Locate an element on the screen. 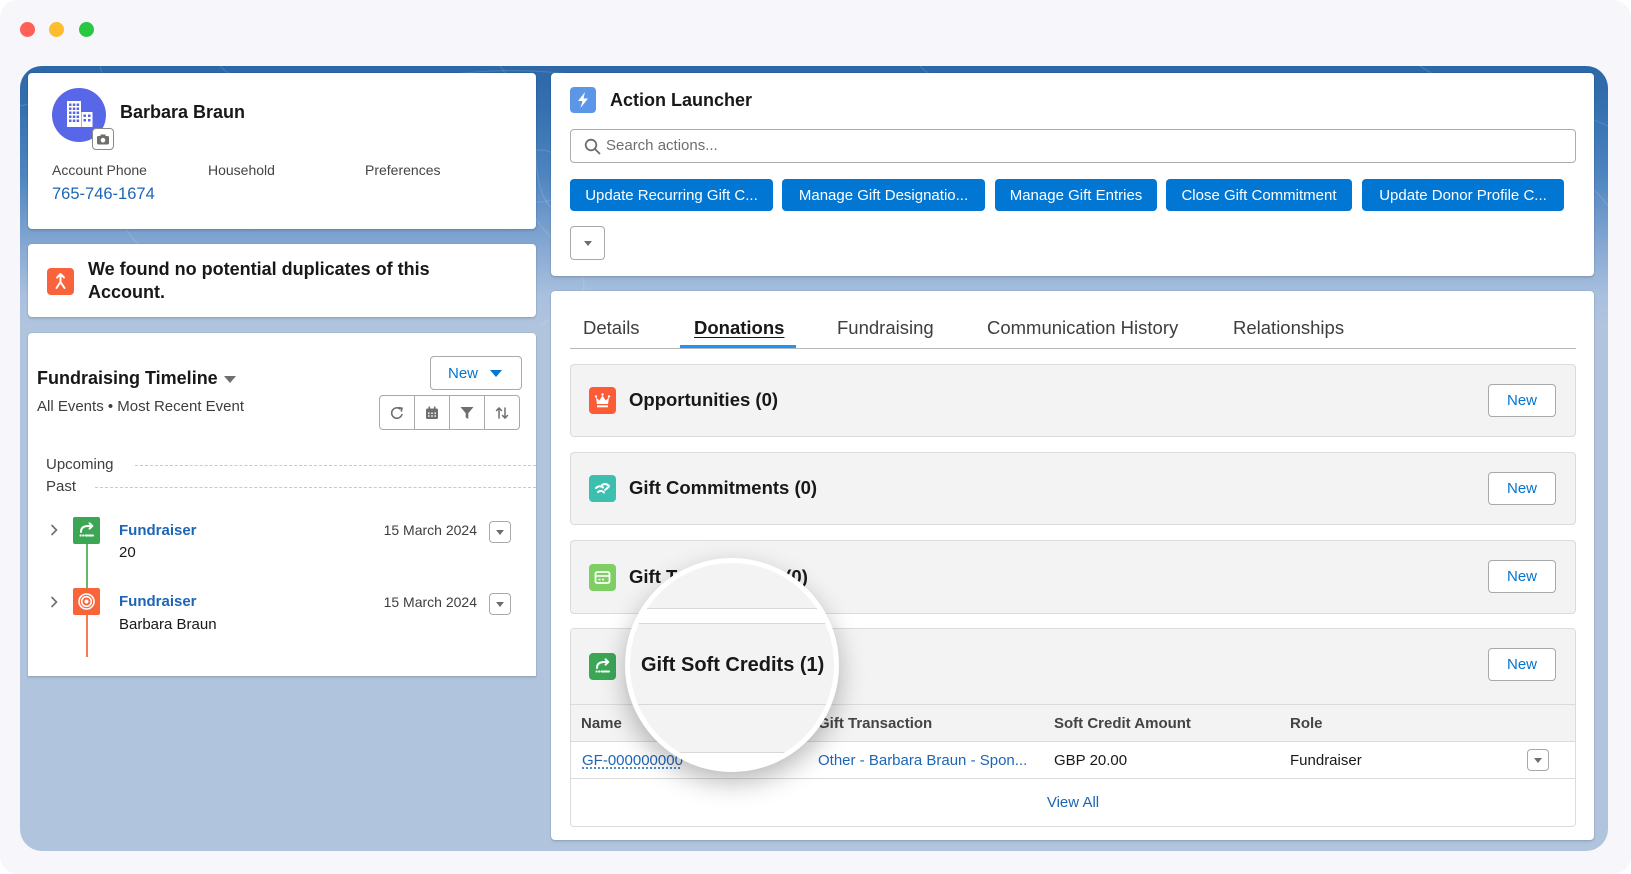 The width and height of the screenshot is (1631, 874). soft-credit-icon-badge is located at coordinates (602, 666).